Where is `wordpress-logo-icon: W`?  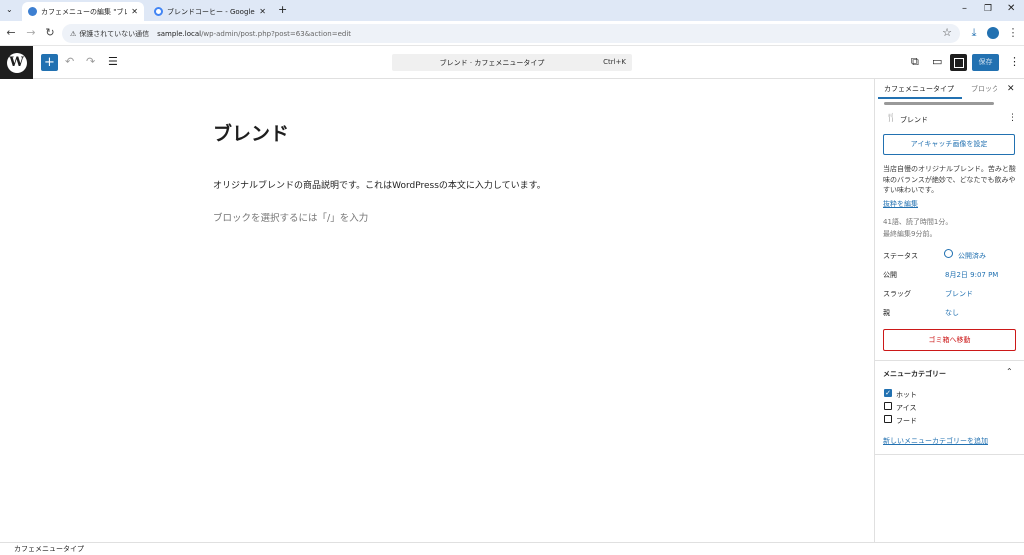 wordpress-logo-icon: W is located at coordinates (16, 62).